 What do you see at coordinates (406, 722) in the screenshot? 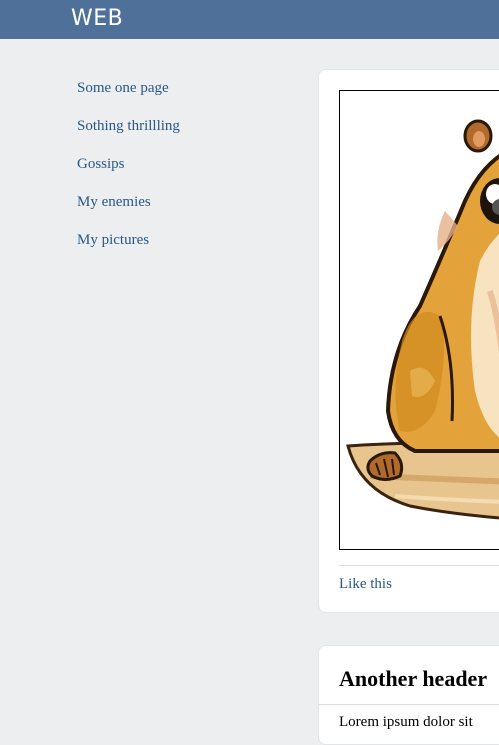
I see `post-body: Lorem ipsum dolor sit` at bounding box center [406, 722].